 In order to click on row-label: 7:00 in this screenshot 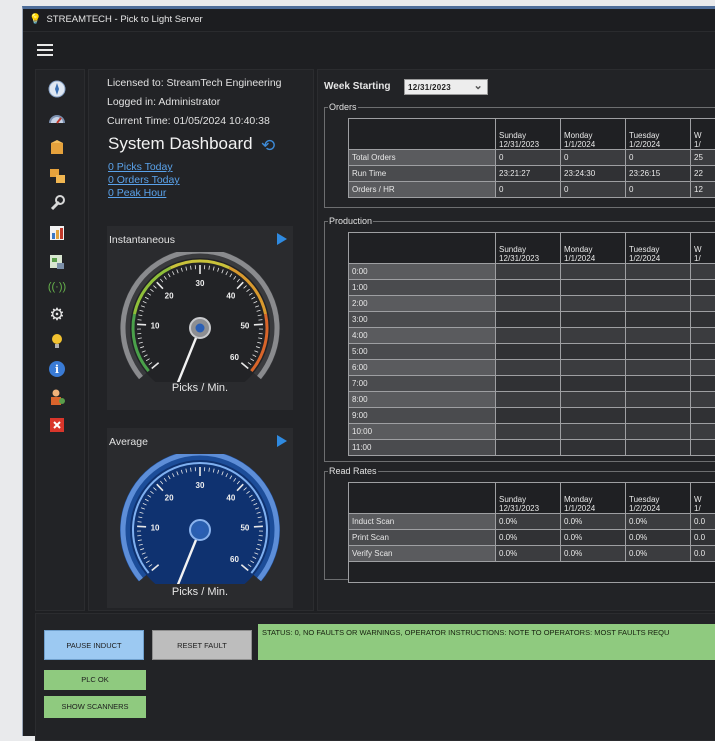, I will do `click(422, 384)`.